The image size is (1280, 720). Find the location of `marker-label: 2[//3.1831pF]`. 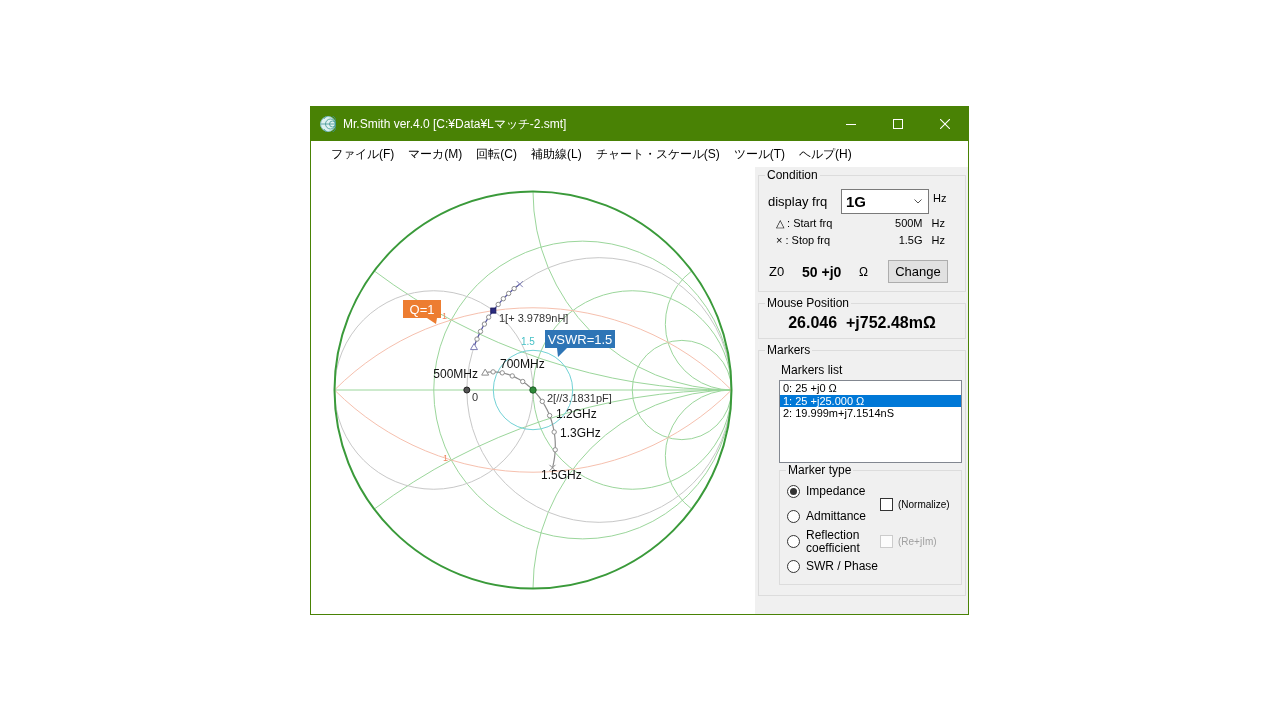

marker-label: 2[//3.1831pF] is located at coordinates (579, 398).